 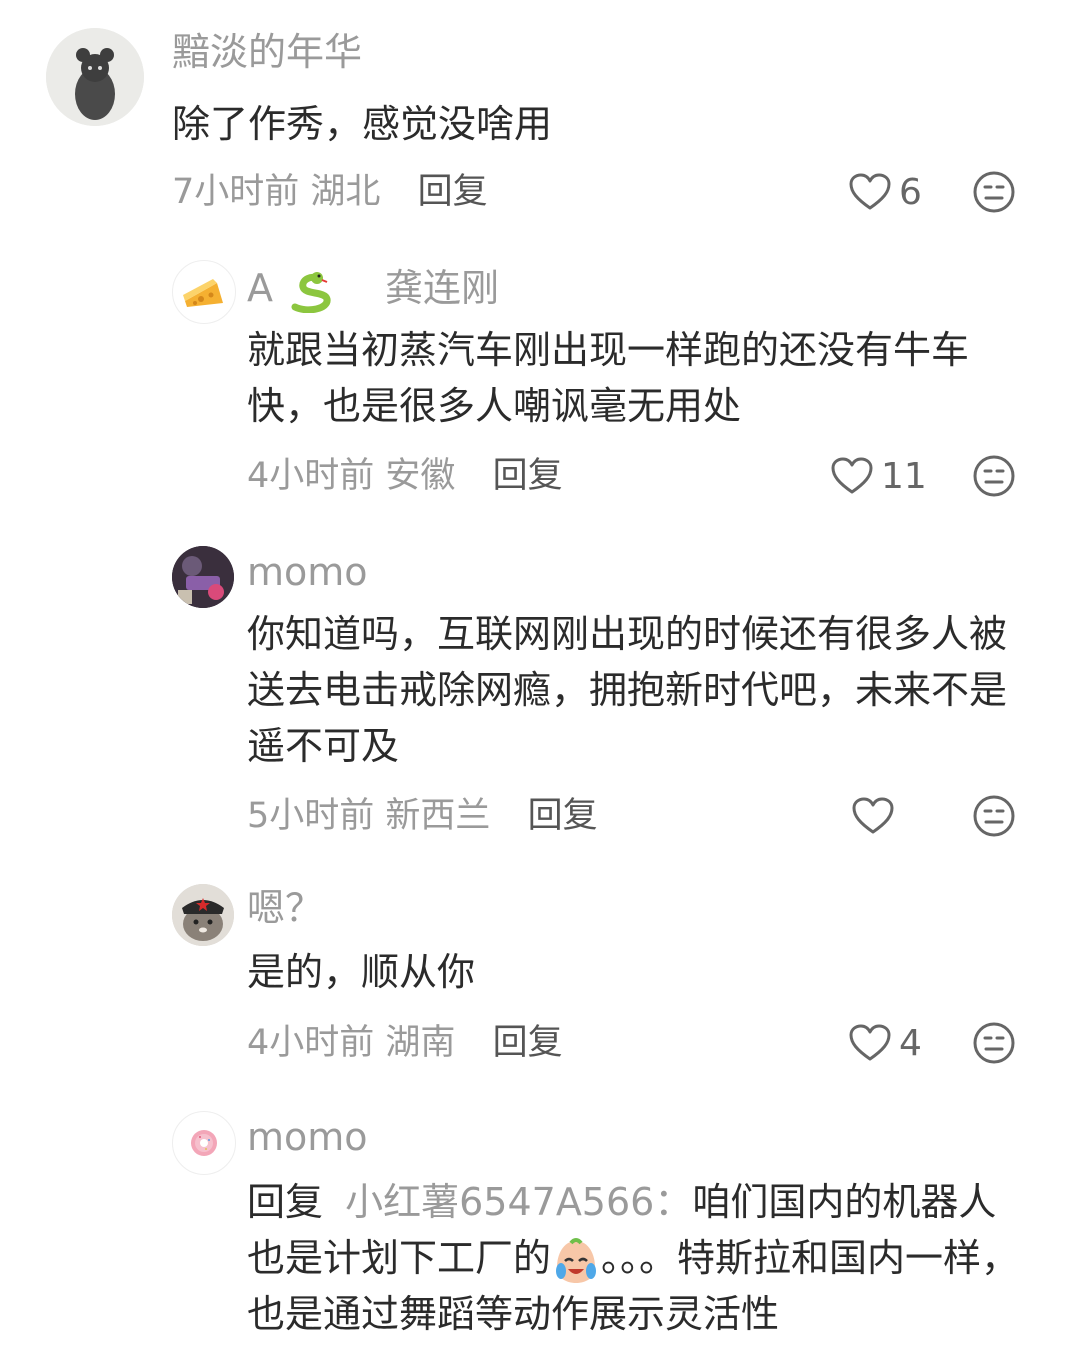 What do you see at coordinates (518, 1202) in the screenshot?
I see `reply-target: 小红薯6547A566：` at bounding box center [518, 1202].